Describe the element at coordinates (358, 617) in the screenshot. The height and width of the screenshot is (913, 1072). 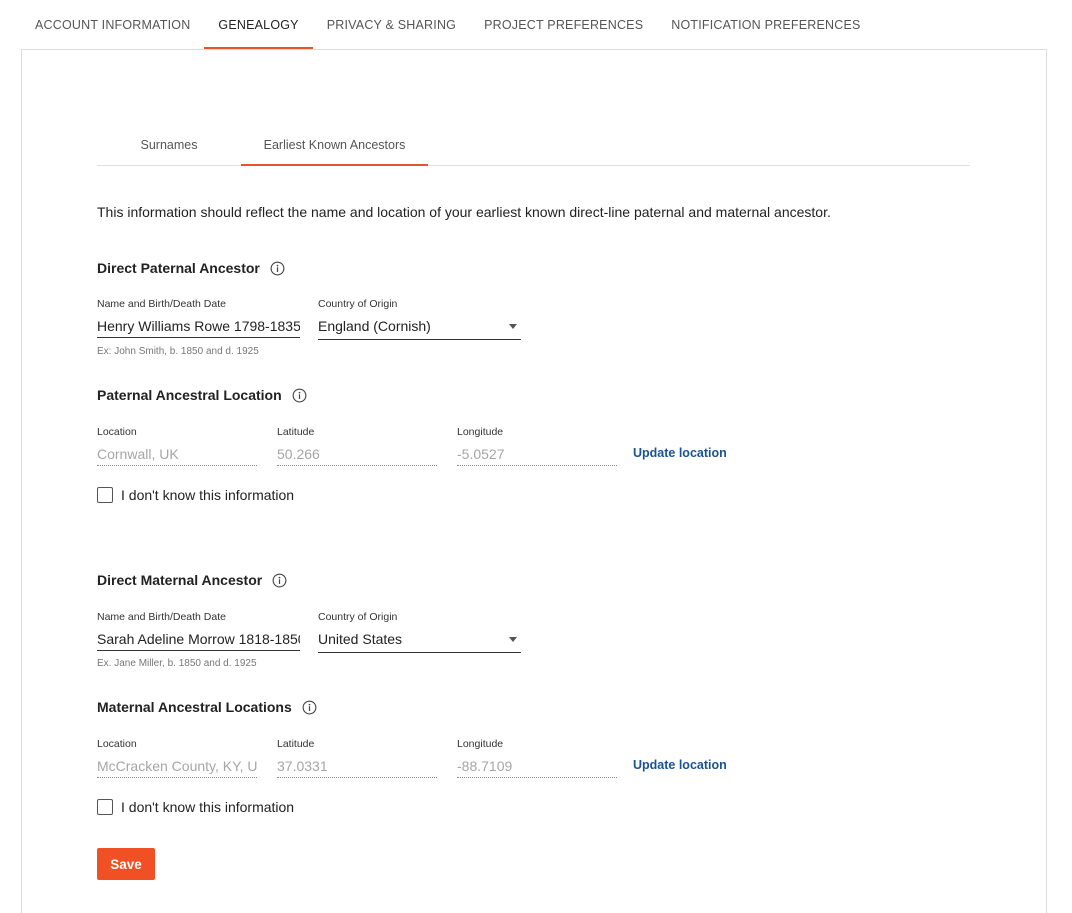
I see `maternal-country-label: Country of Origin` at that location.